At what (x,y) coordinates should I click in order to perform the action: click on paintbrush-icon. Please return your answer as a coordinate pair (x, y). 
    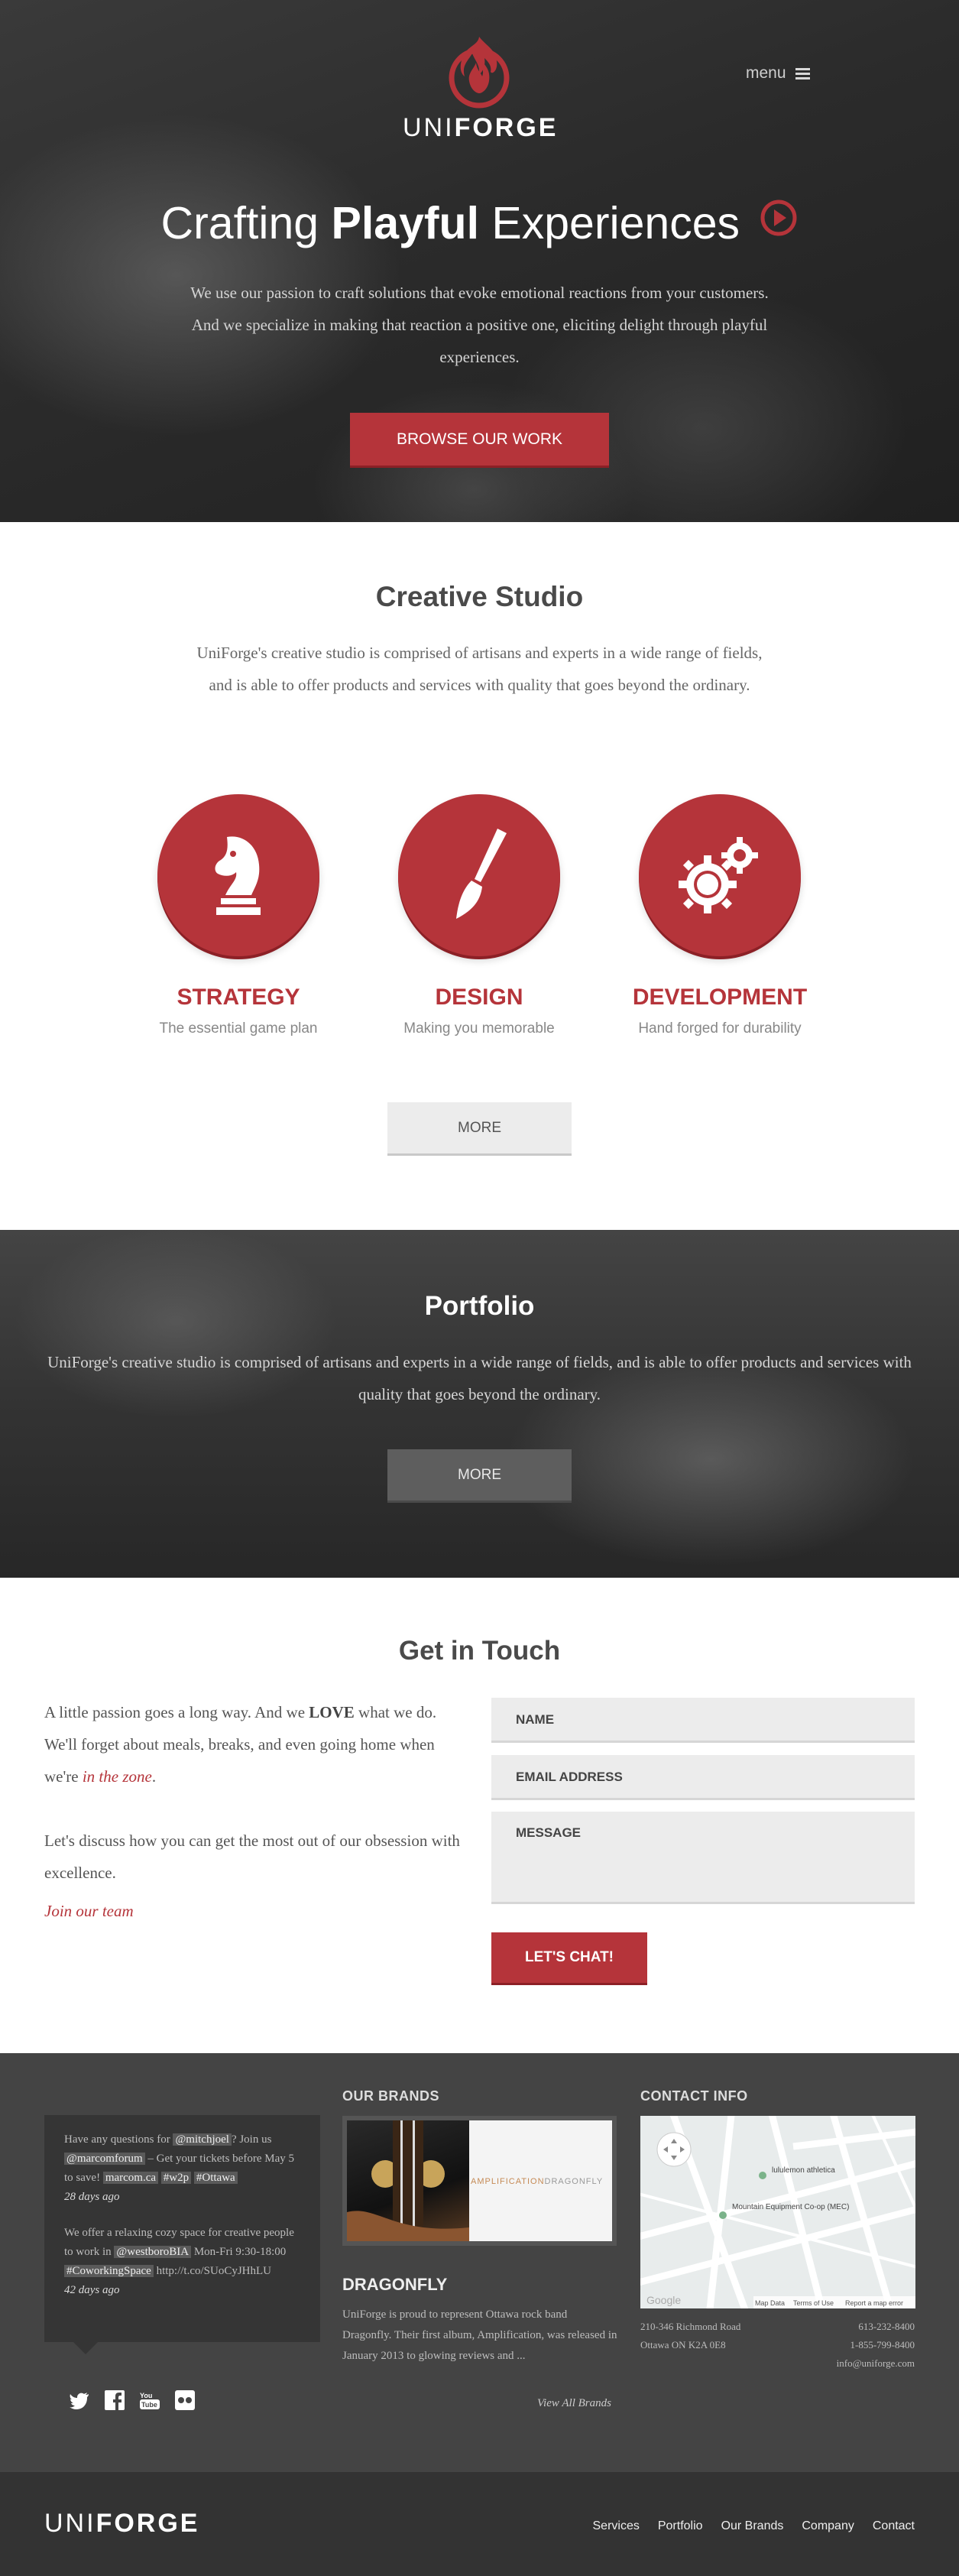
    Looking at the image, I should click on (482, 874).